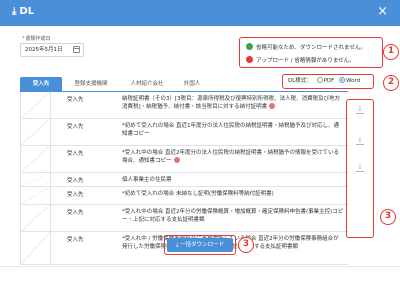 The width and height of the screenshot is (400, 300). What do you see at coordinates (14, 11) in the screenshot?
I see `download-icon: ⤓` at bounding box center [14, 11].